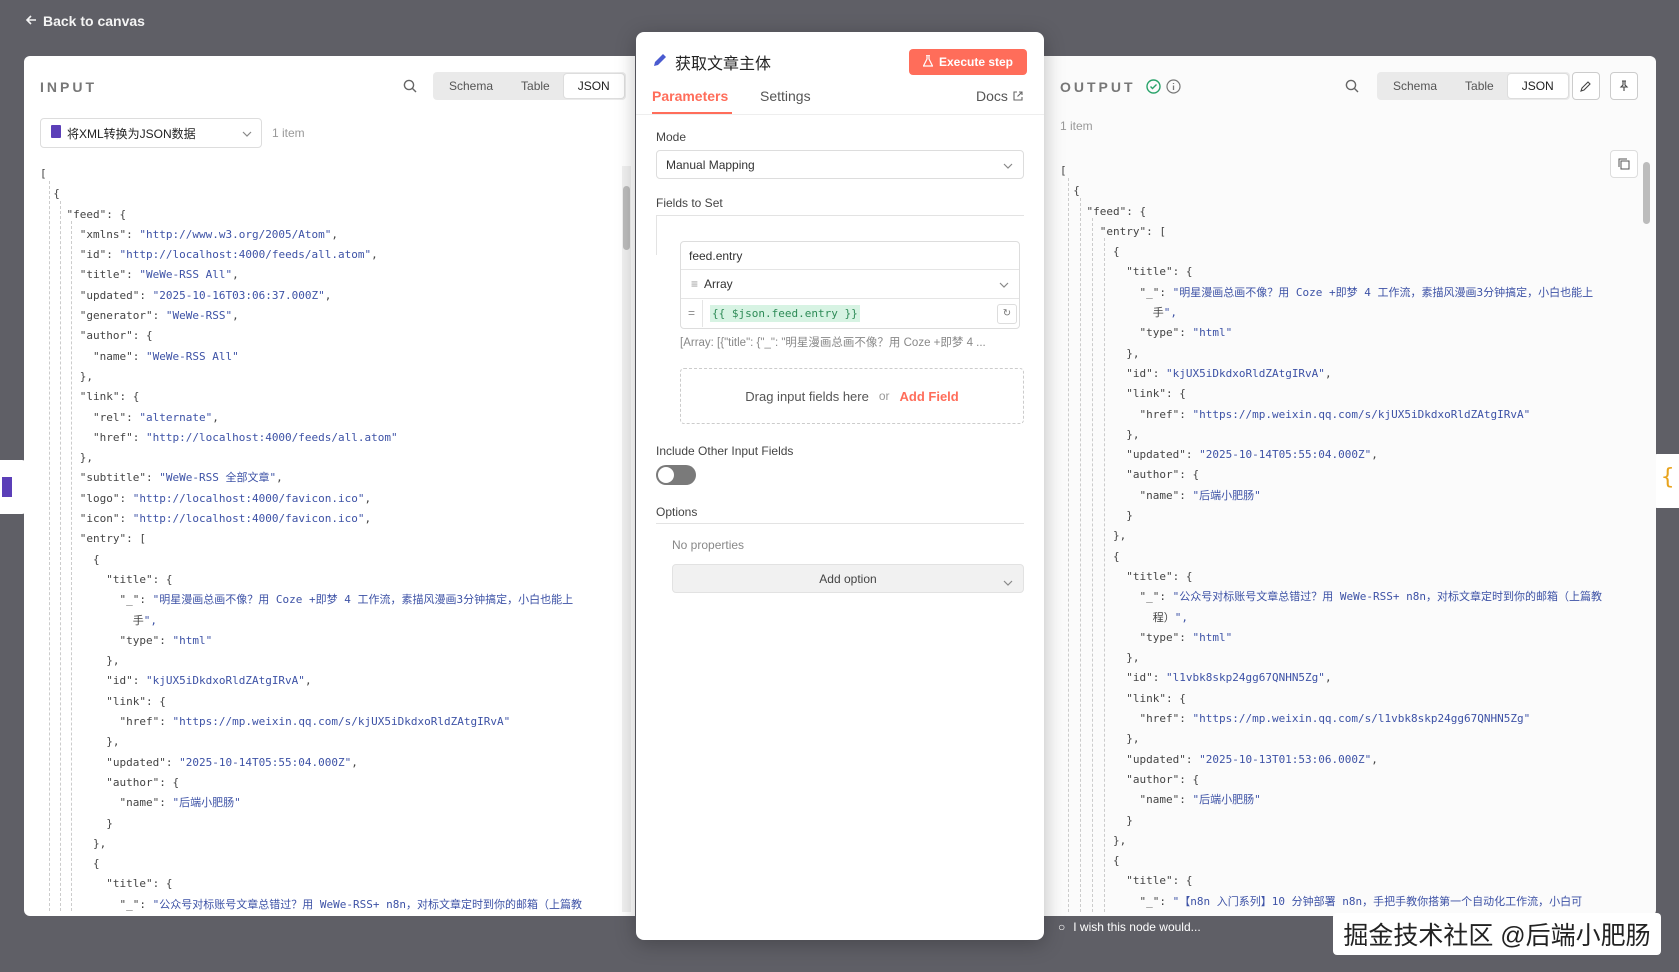  I want to click on pin-icon, so click(1624, 85).